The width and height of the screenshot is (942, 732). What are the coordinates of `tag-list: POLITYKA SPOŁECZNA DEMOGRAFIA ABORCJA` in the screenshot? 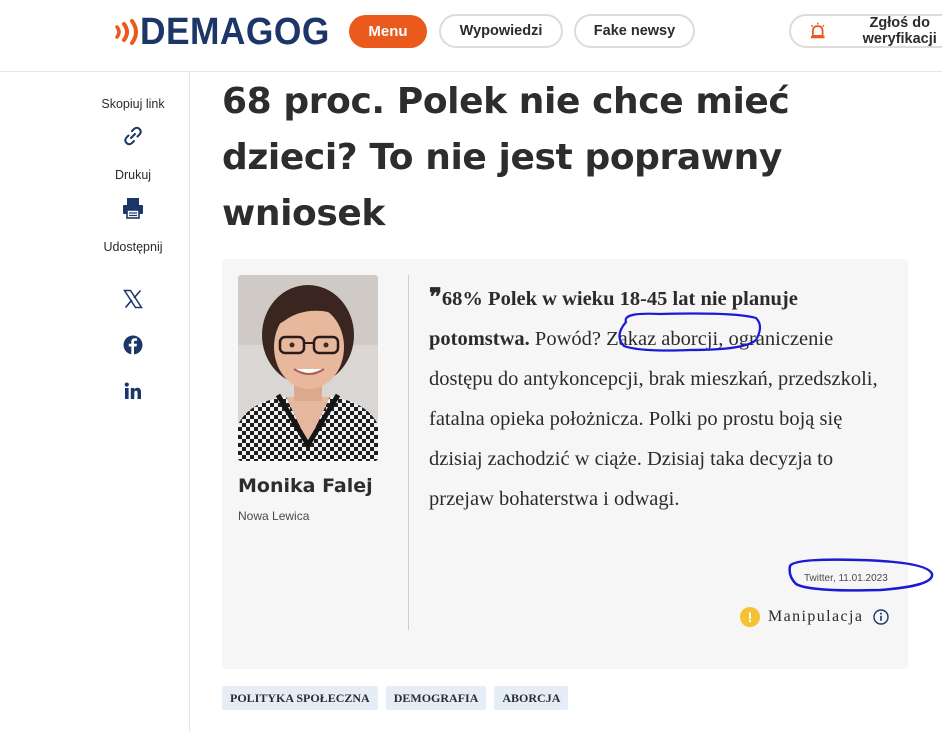 It's located at (395, 698).